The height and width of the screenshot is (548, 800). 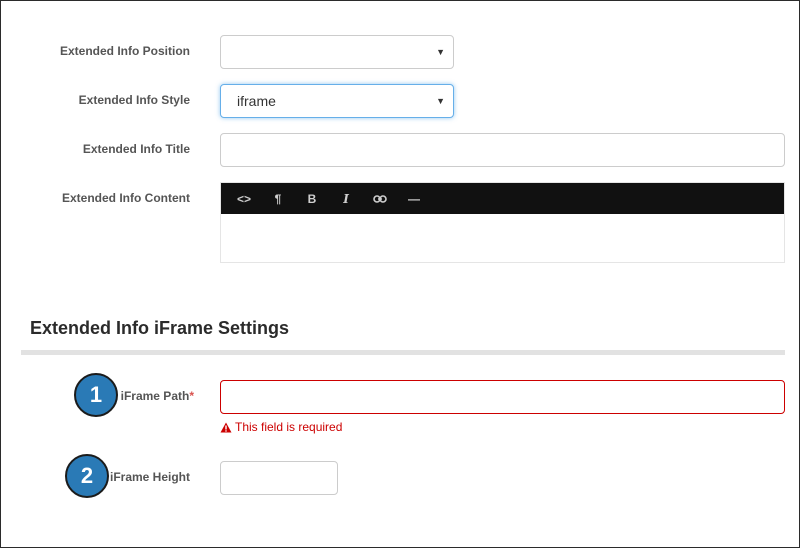 I want to click on code-icon: <>, so click(x=243, y=198).